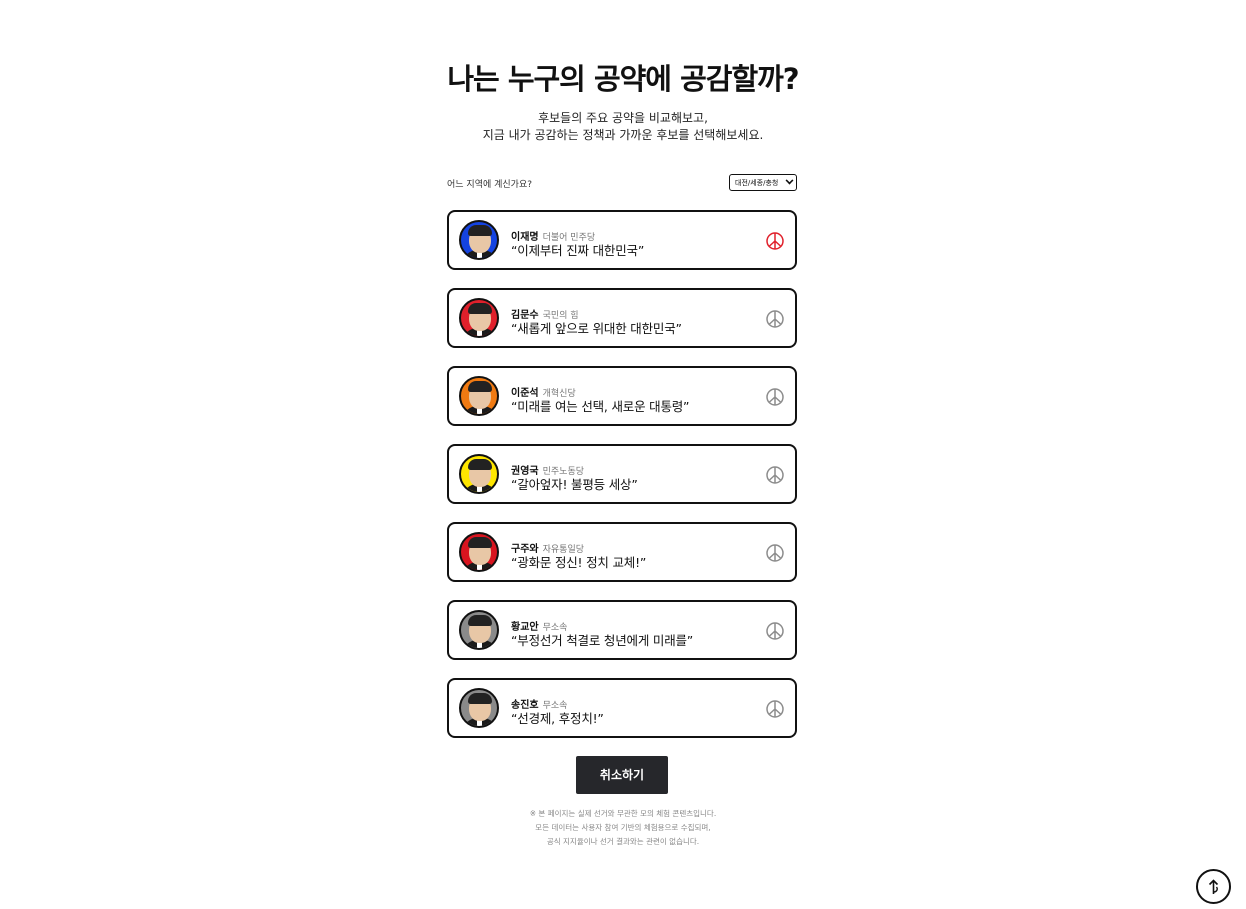 The image size is (1246, 909). What do you see at coordinates (602, 640) in the screenshot?
I see `candidate-slogan: “부정선거 척결로 청년에게 미래를”` at bounding box center [602, 640].